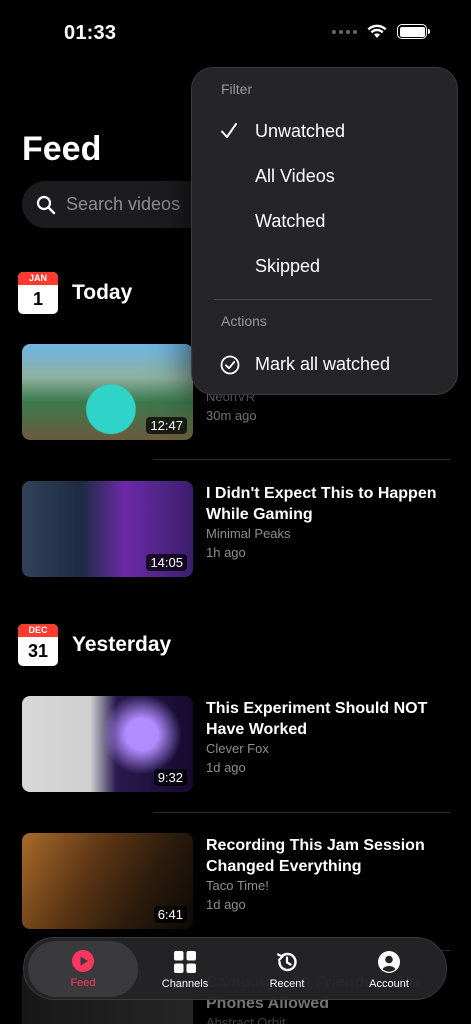 This screenshot has width=471, height=1024. I want to click on grid-icon, so click(185, 961).